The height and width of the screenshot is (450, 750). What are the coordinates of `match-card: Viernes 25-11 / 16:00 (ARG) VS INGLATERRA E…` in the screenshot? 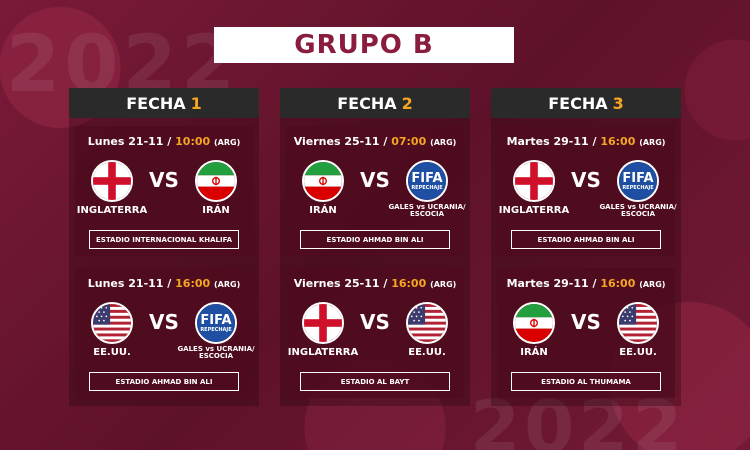 It's located at (375, 333).